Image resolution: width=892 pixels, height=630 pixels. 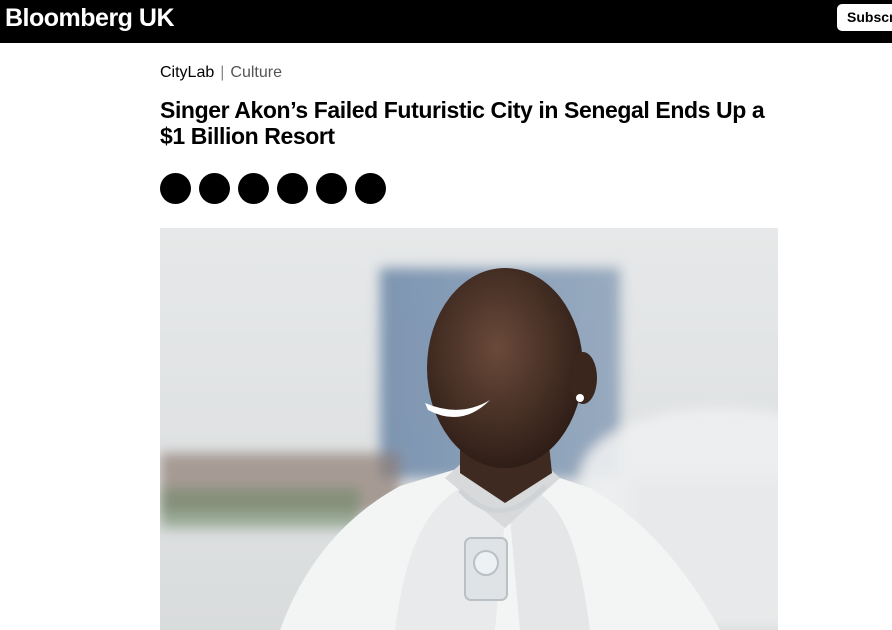 I want to click on breadcrumb-citylab-link: CityLab, so click(x=187, y=72).